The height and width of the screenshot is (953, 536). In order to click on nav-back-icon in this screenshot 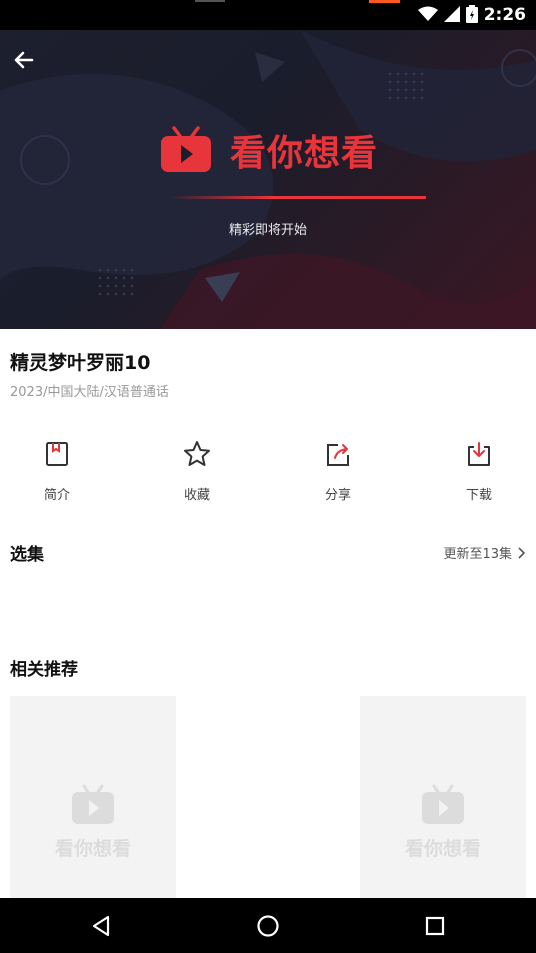, I will do `click(102, 926)`.